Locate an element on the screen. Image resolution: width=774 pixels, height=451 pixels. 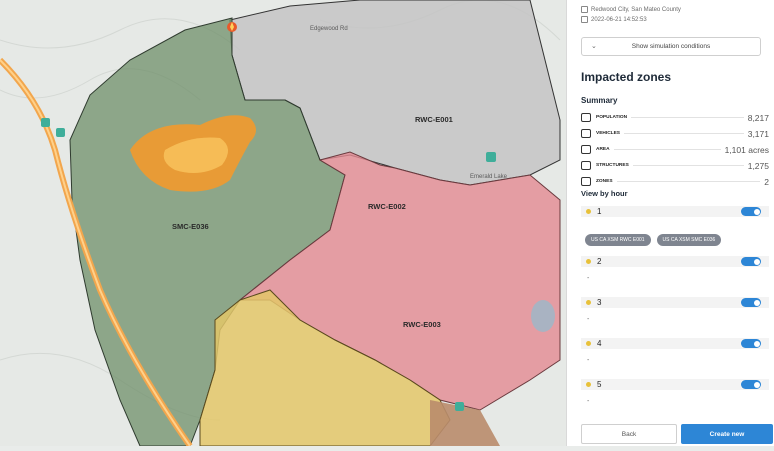
area-icon is located at coordinates (586, 149).